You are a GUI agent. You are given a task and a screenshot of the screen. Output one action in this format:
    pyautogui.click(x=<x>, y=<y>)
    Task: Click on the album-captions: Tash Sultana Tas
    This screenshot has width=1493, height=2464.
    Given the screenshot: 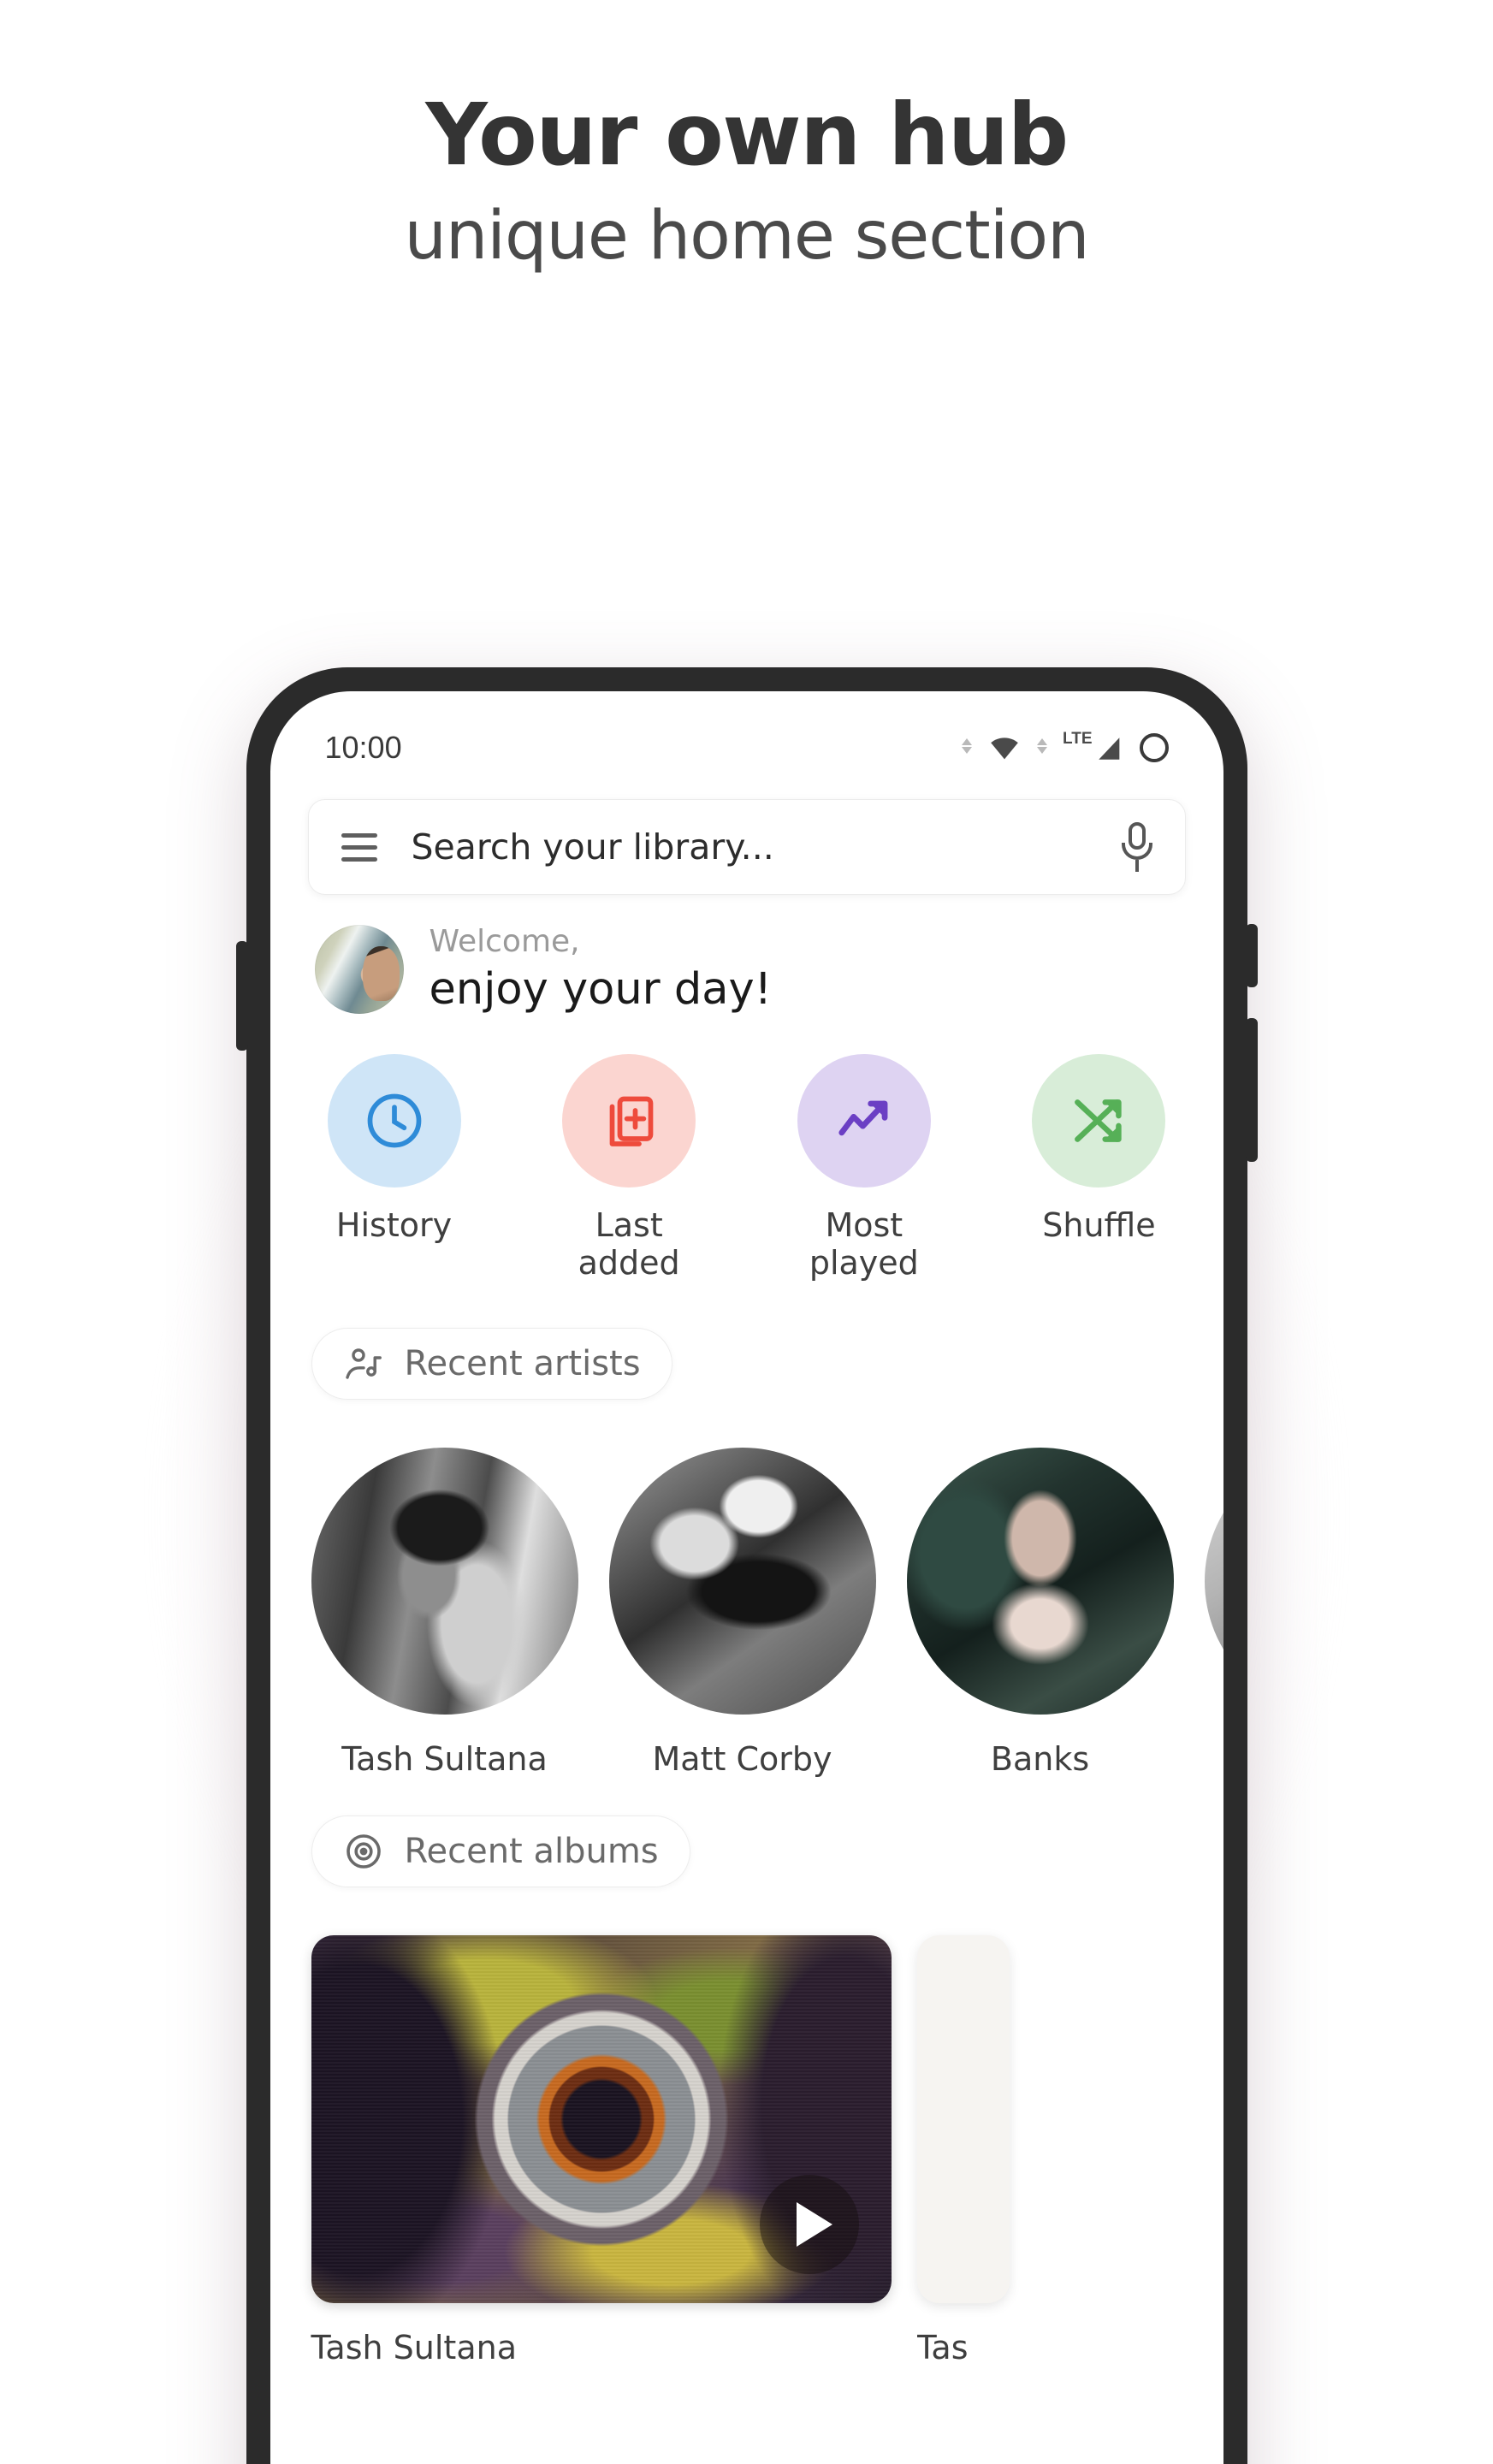 What is the action you would take?
    pyautogui.click(x=767, y=2334)
    